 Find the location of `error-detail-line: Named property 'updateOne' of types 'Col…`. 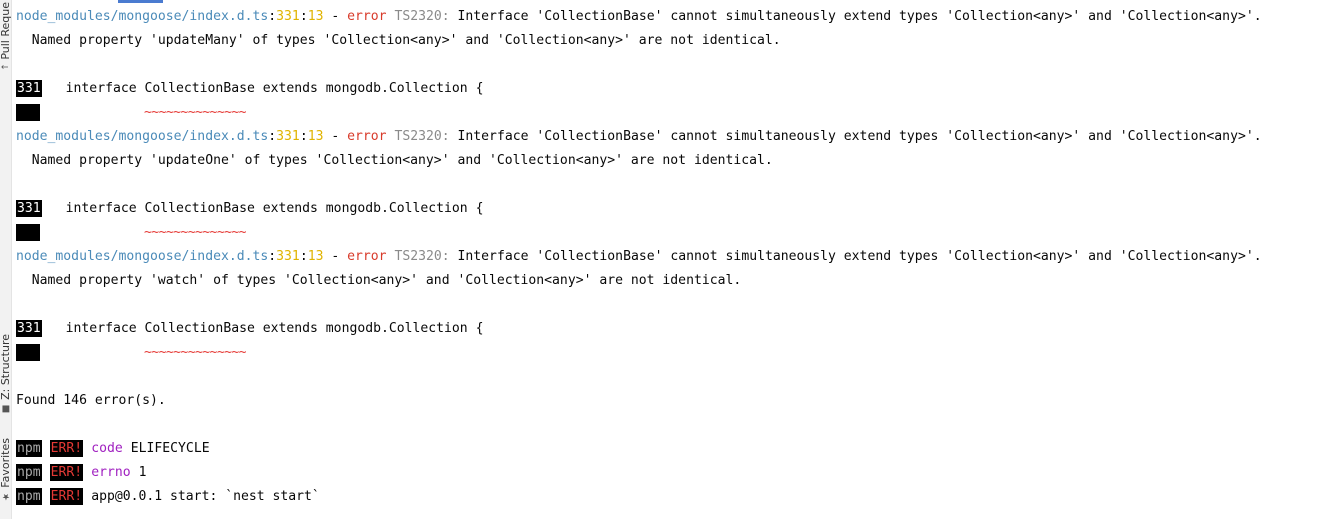

error-detail-line: Named property 'updateOne' of types 'Col… is located at coordinates (394, 160).